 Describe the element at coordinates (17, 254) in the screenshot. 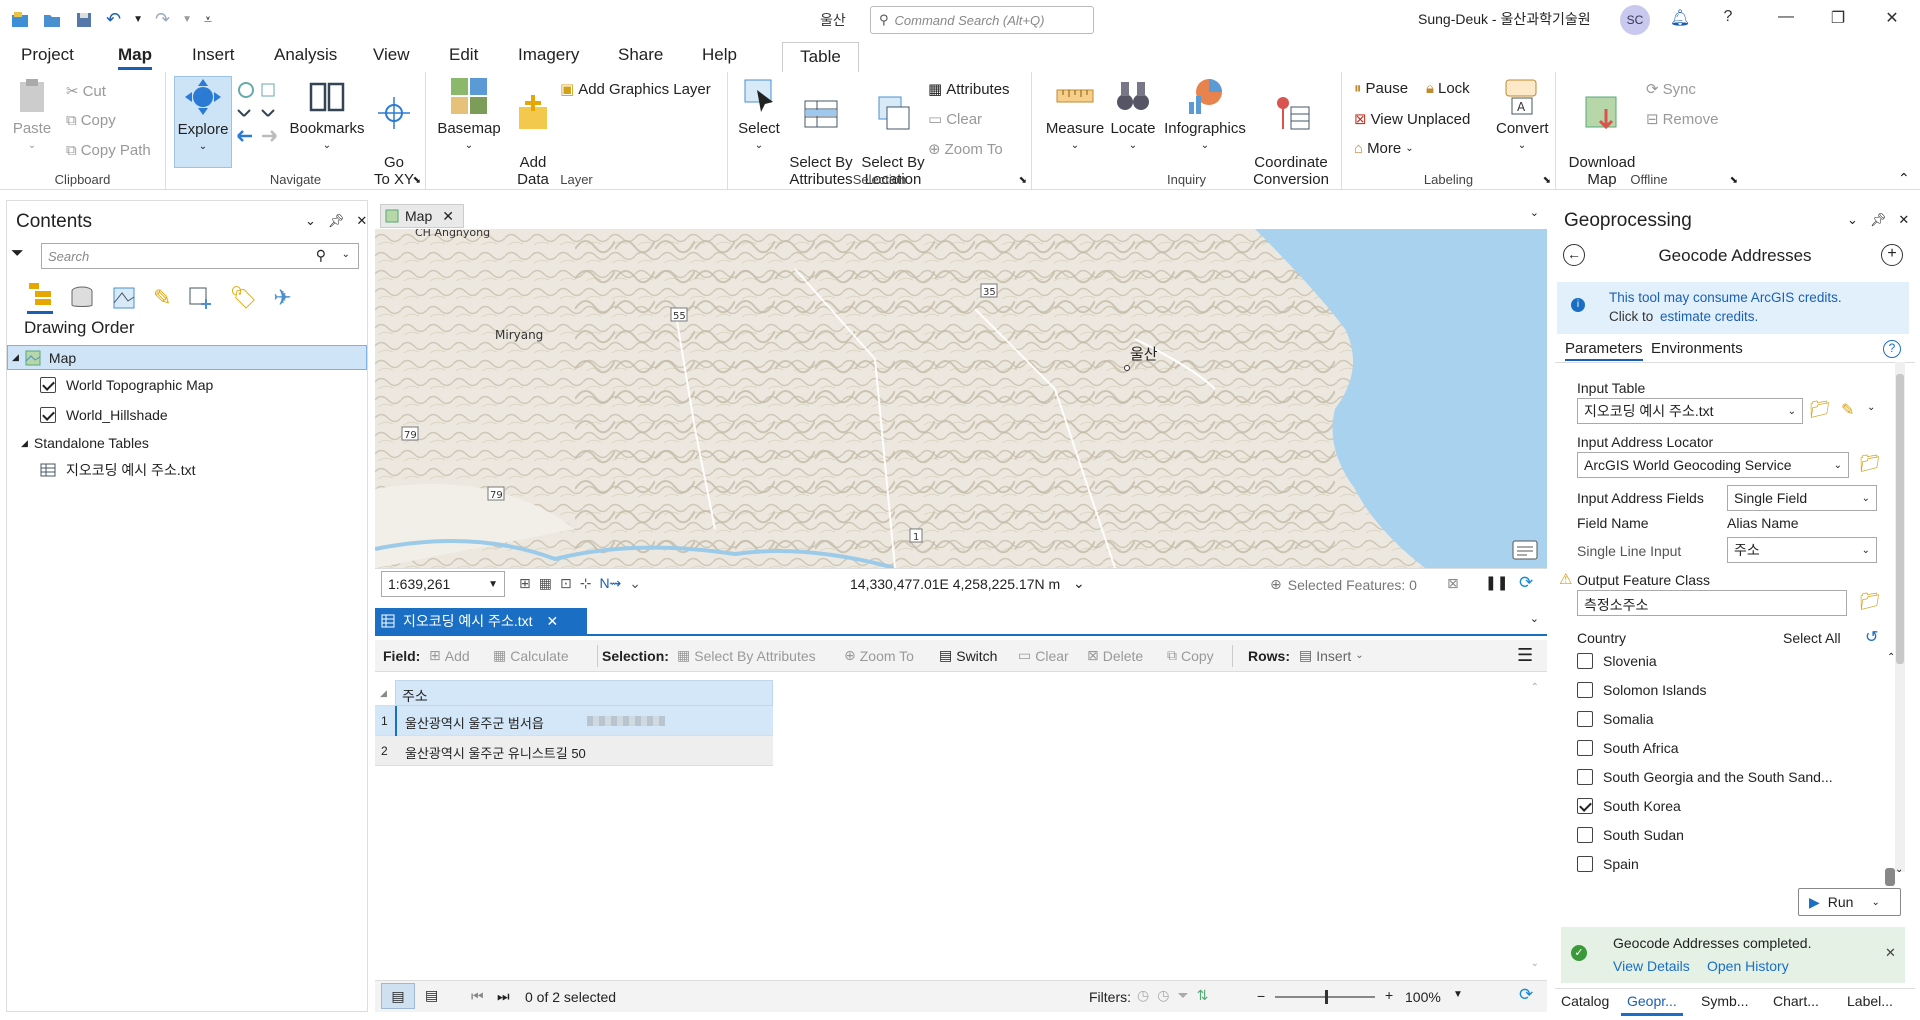

I see `filter-icon: ⏷` at that location.